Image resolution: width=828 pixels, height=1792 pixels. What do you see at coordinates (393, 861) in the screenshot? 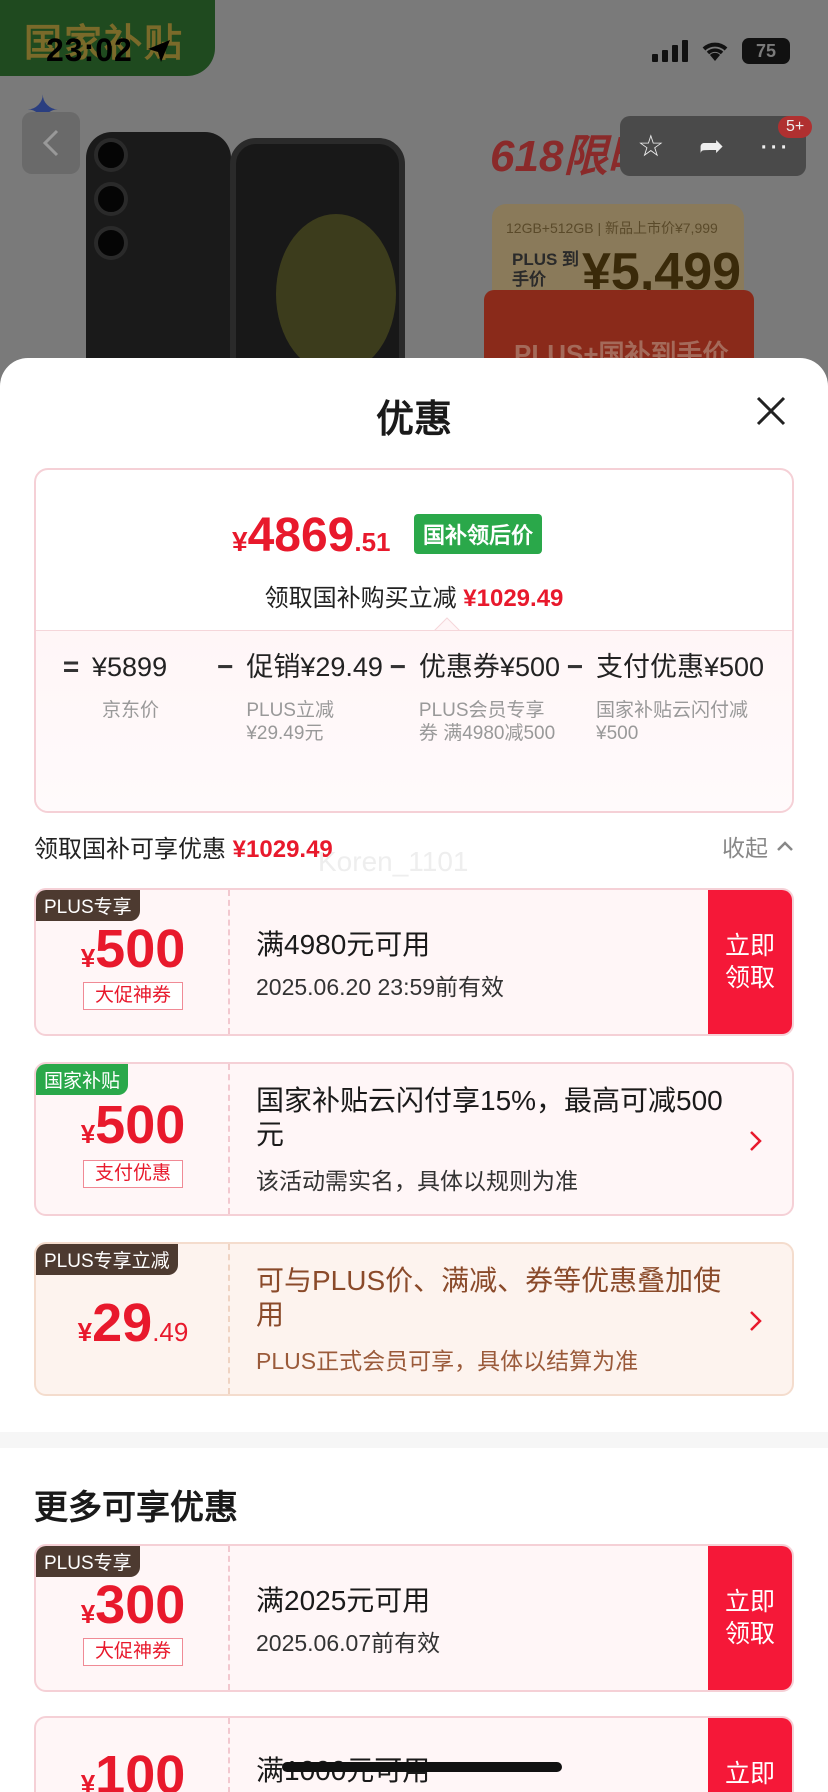
I see `watermark: Koren_1101` at bounding box center [393, 861].